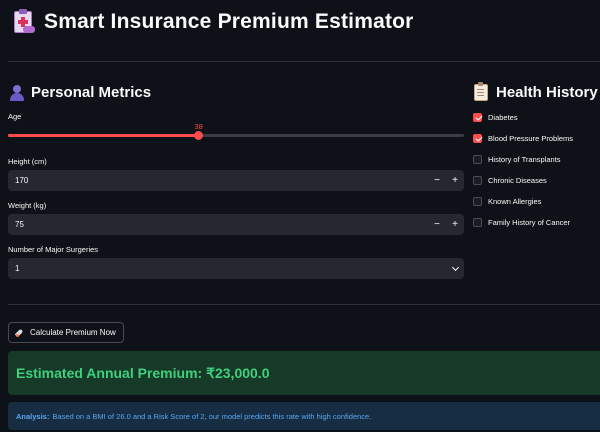  I want to click on personal-metrics-heading: Personal Metrics, so click(80, 92).